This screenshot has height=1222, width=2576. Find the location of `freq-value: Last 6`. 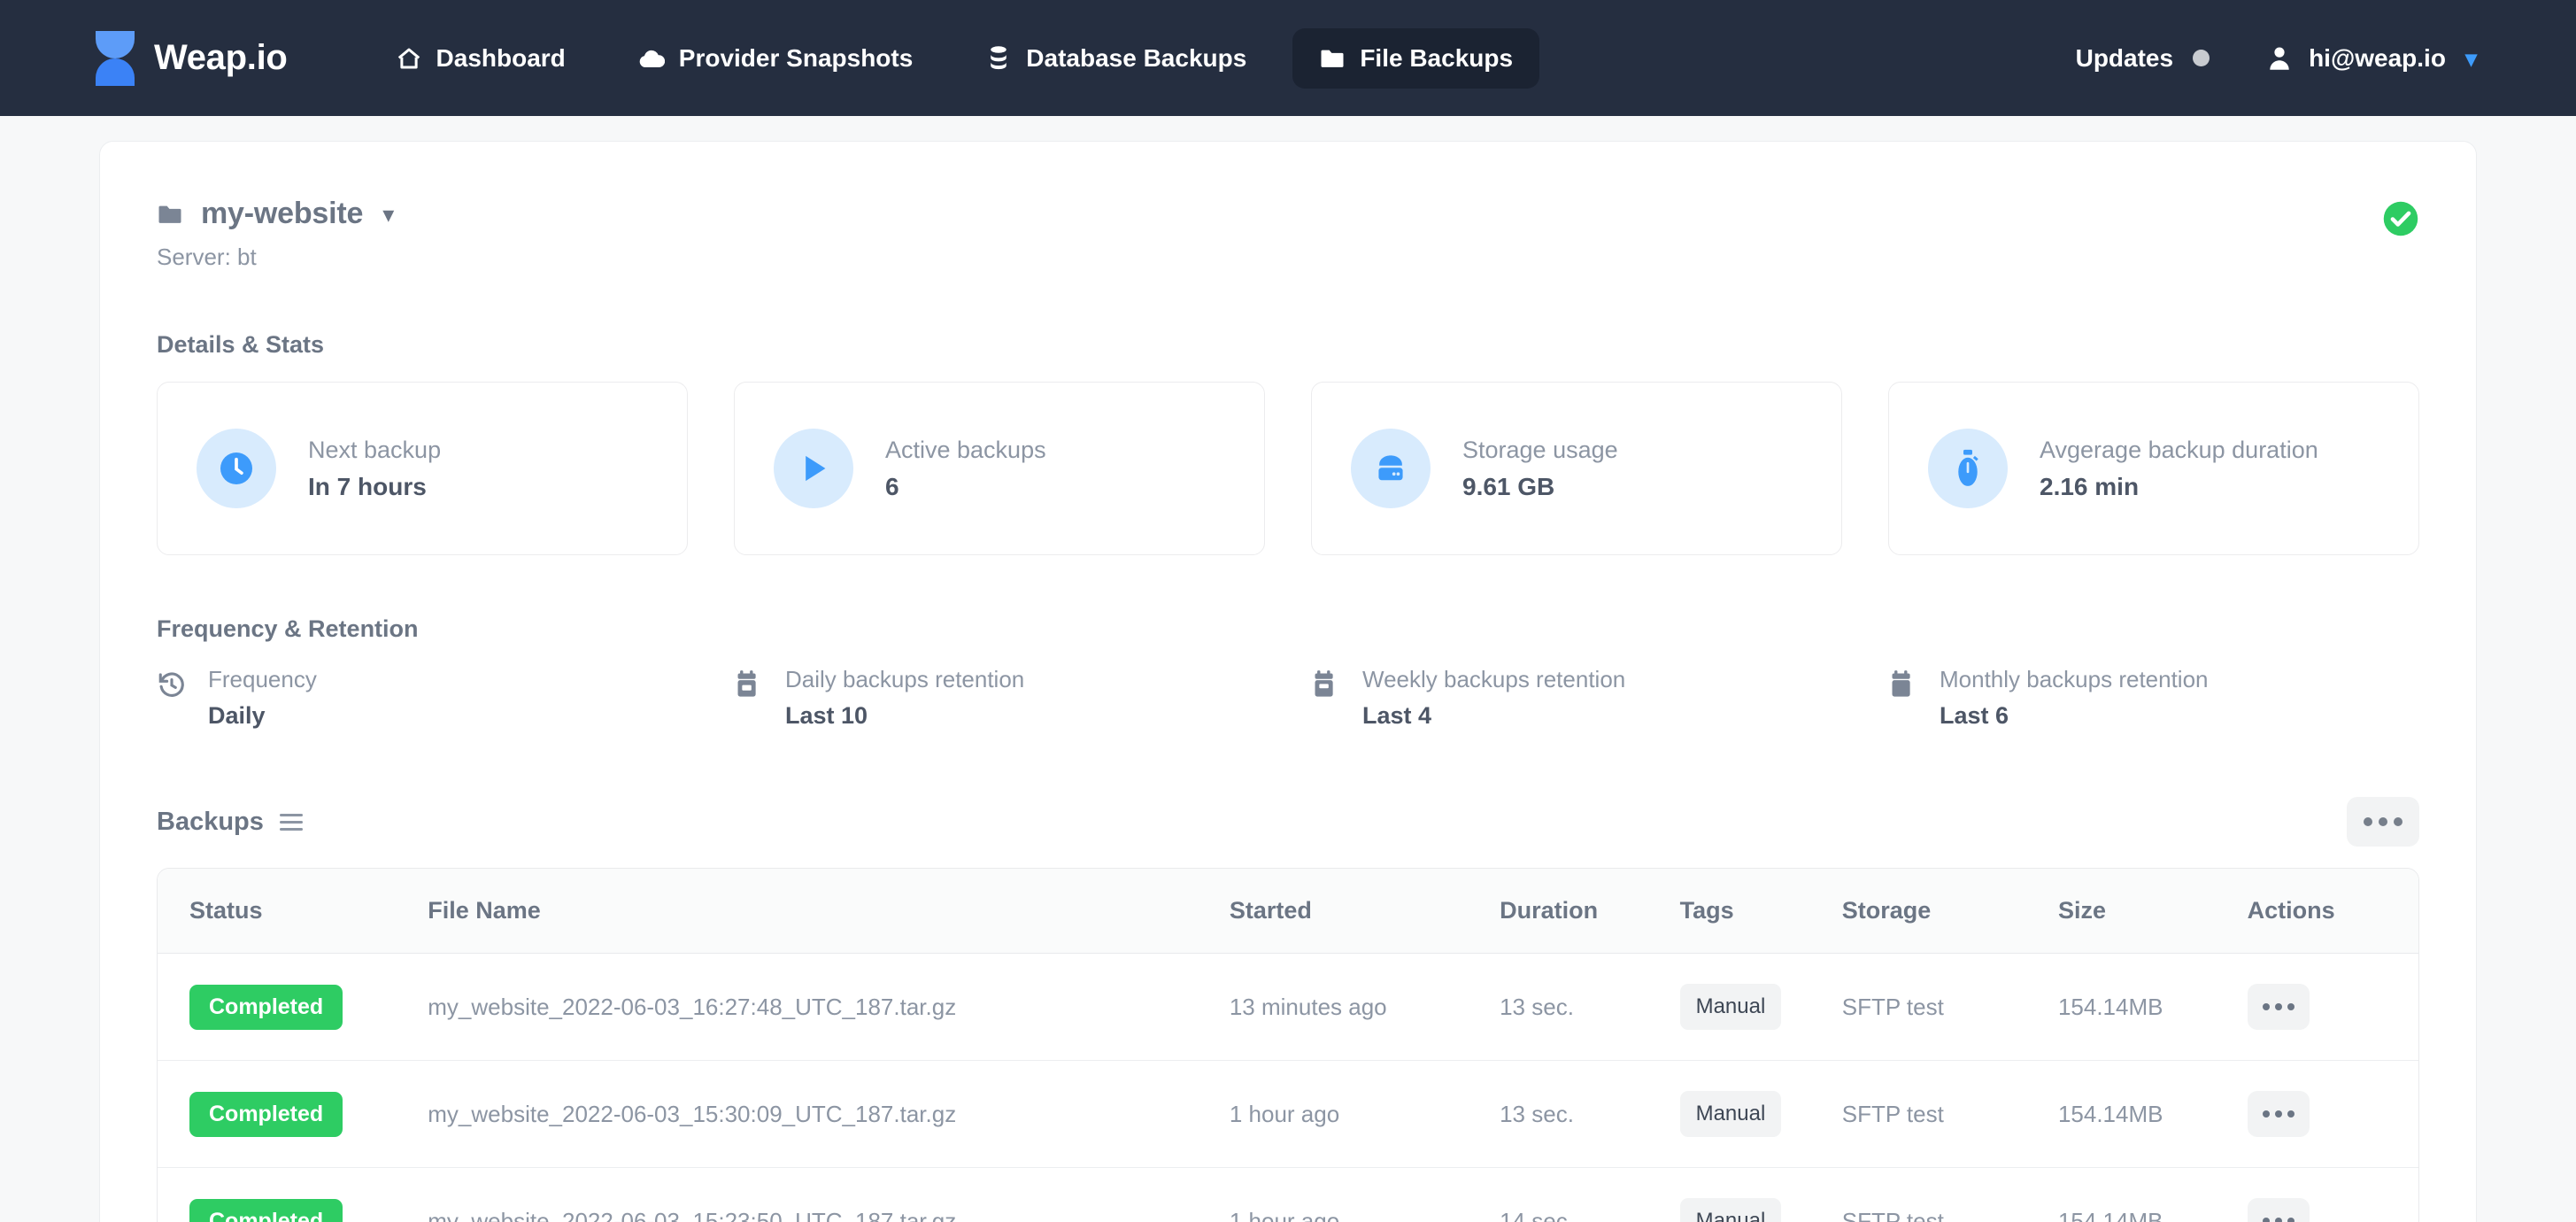

freq-value: Last 6 is located at coordinates (1974, 715).